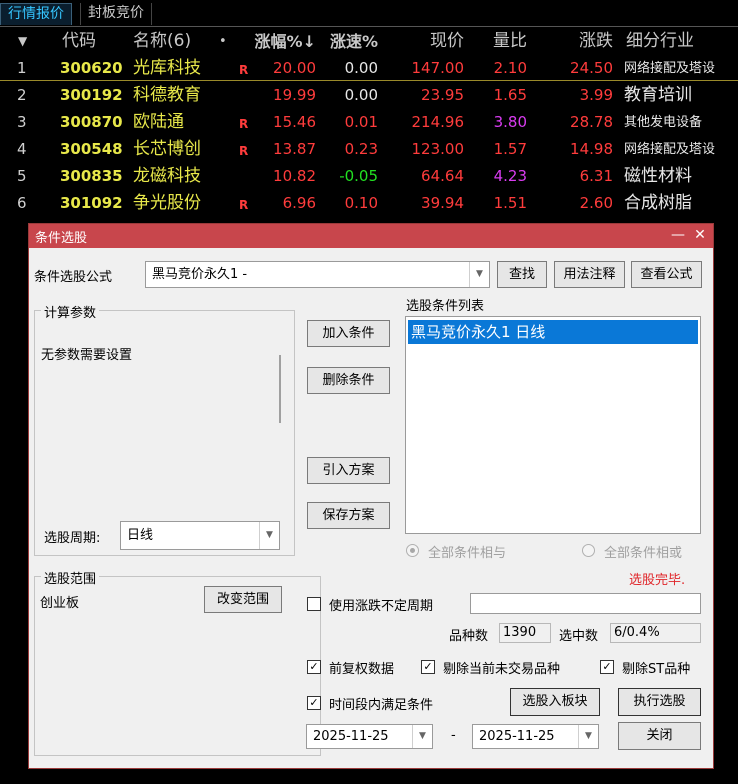  I want to click on exclude-st-label: 剔除ST品种, so click(656, 669).